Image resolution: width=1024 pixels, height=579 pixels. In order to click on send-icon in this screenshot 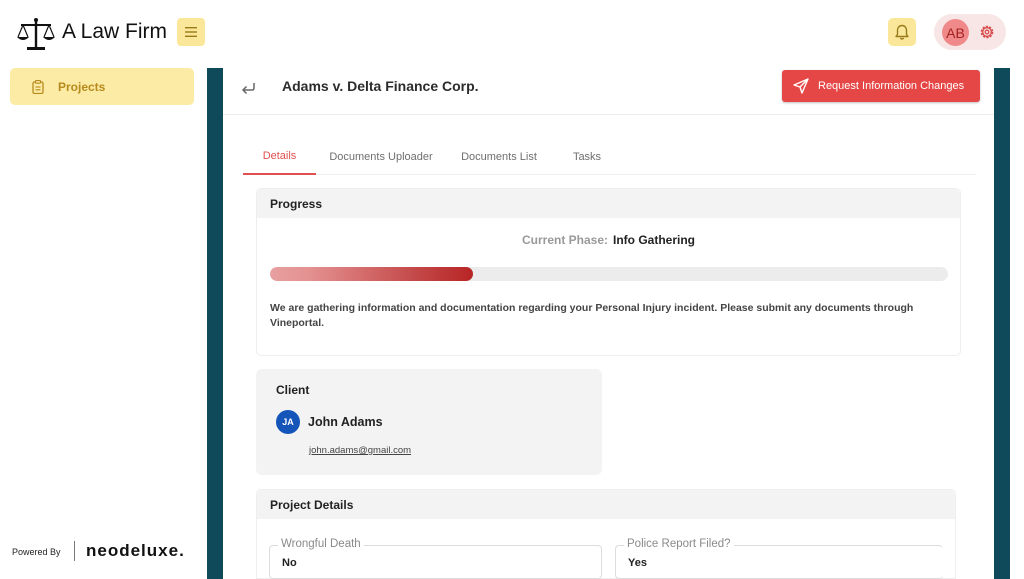, I will do `click(801, 86)`.